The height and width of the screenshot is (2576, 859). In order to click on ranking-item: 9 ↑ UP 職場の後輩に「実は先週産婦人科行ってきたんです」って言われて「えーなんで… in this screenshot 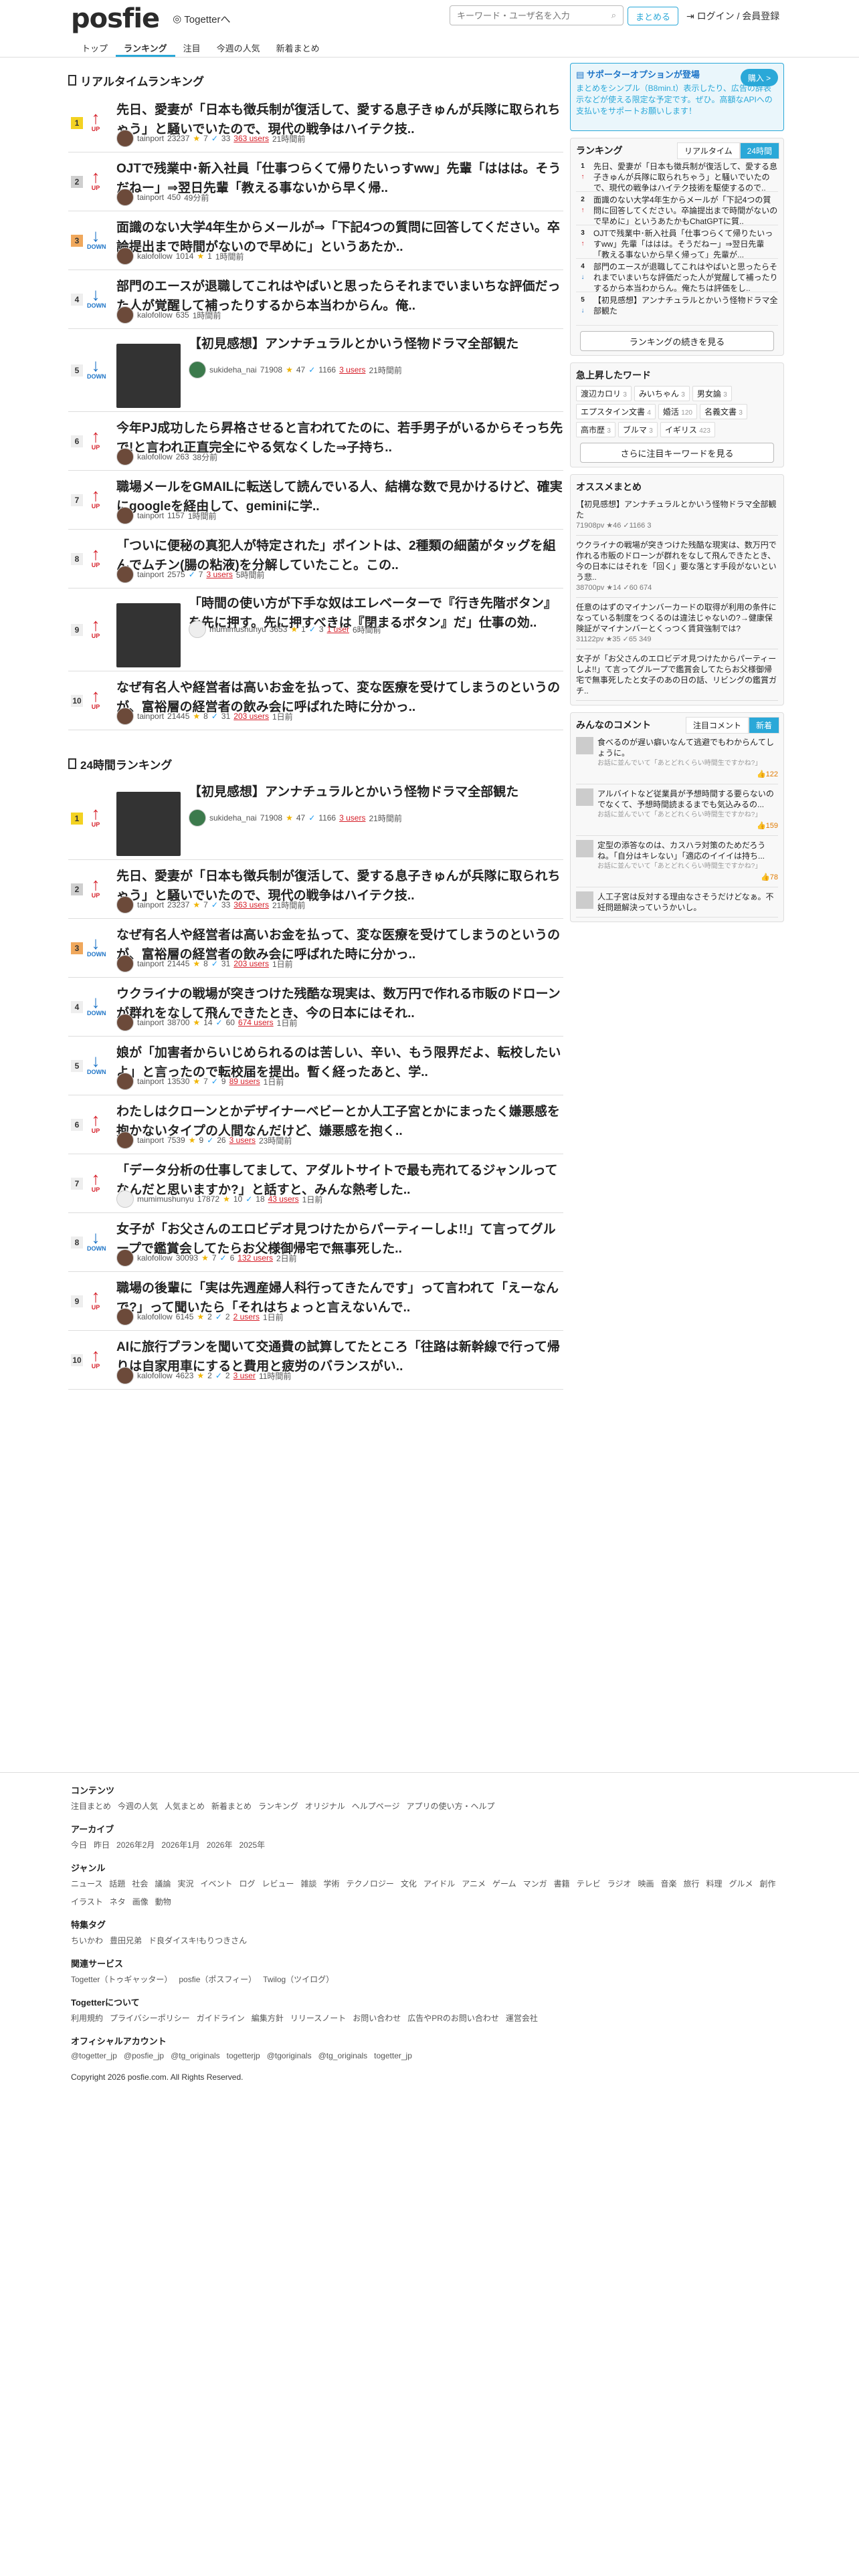, I will do `click(315, 1301)`.